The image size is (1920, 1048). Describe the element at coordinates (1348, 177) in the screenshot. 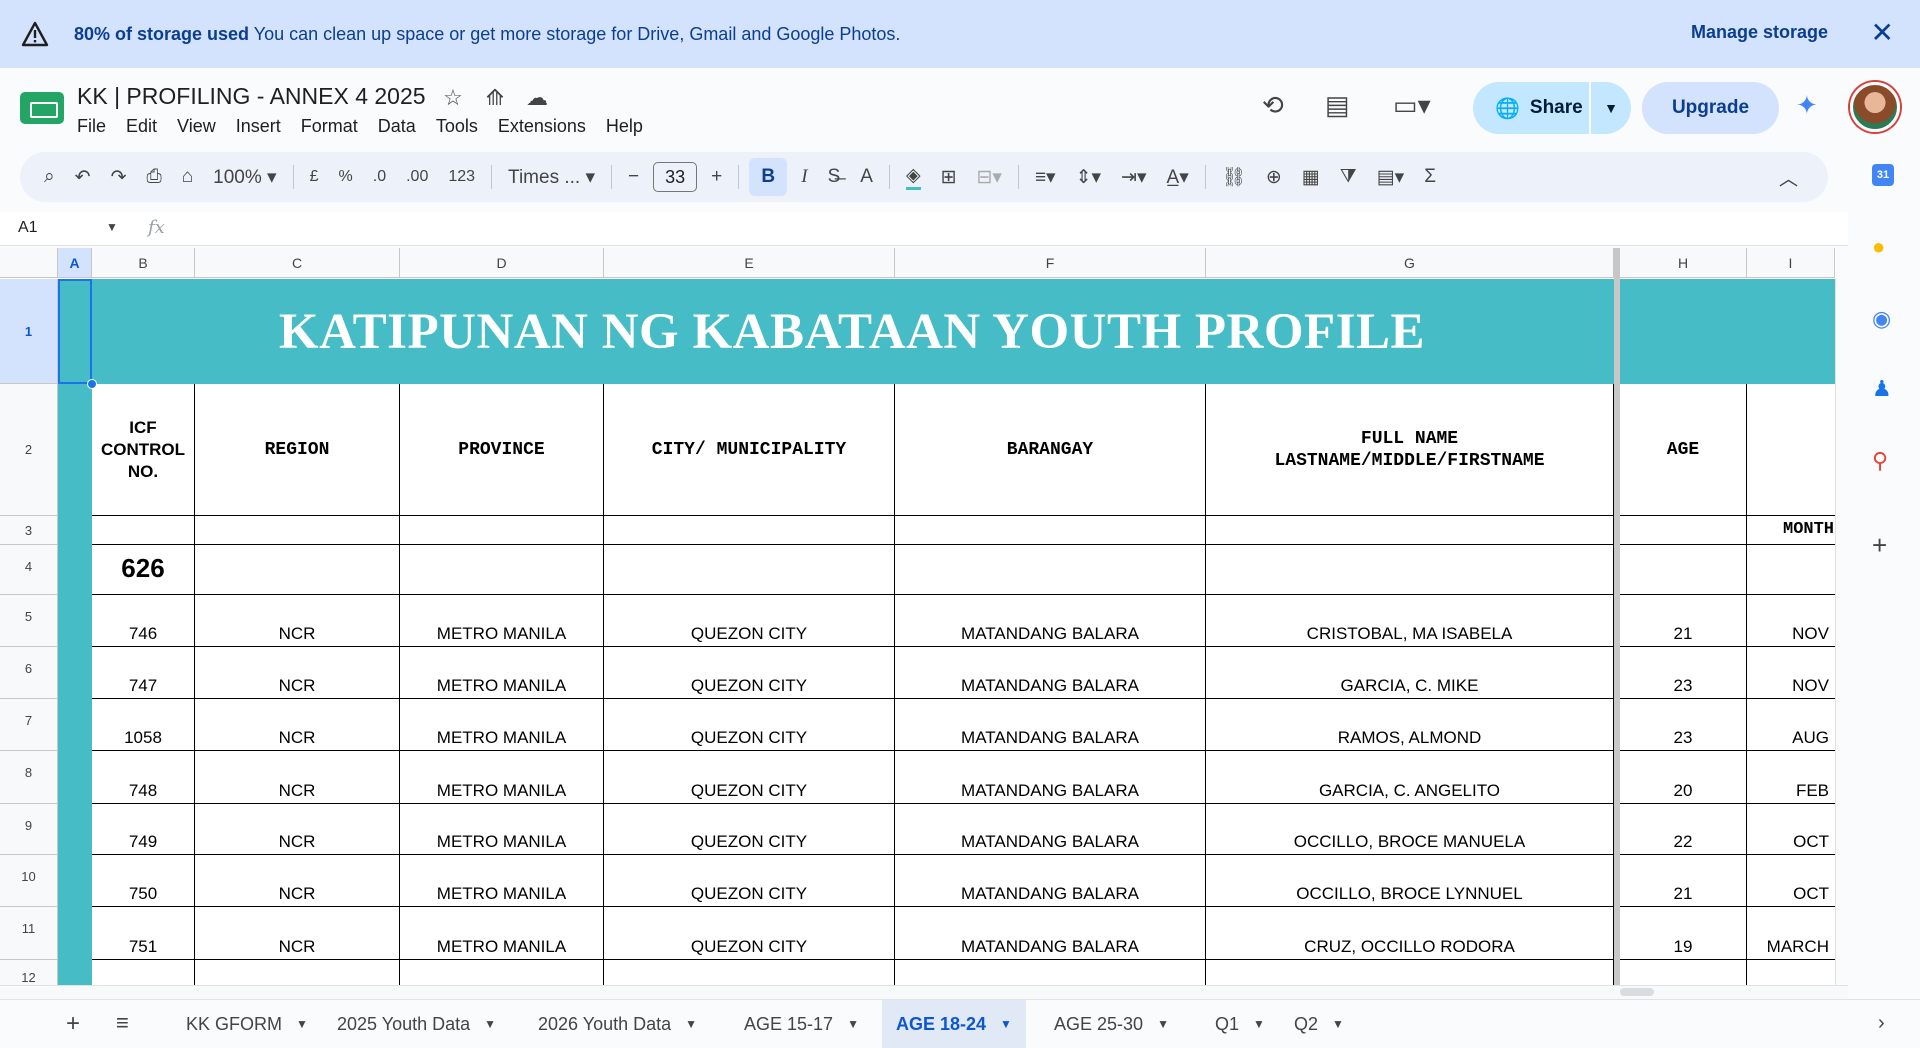

I see `filter-icon: ⧩` at that location.